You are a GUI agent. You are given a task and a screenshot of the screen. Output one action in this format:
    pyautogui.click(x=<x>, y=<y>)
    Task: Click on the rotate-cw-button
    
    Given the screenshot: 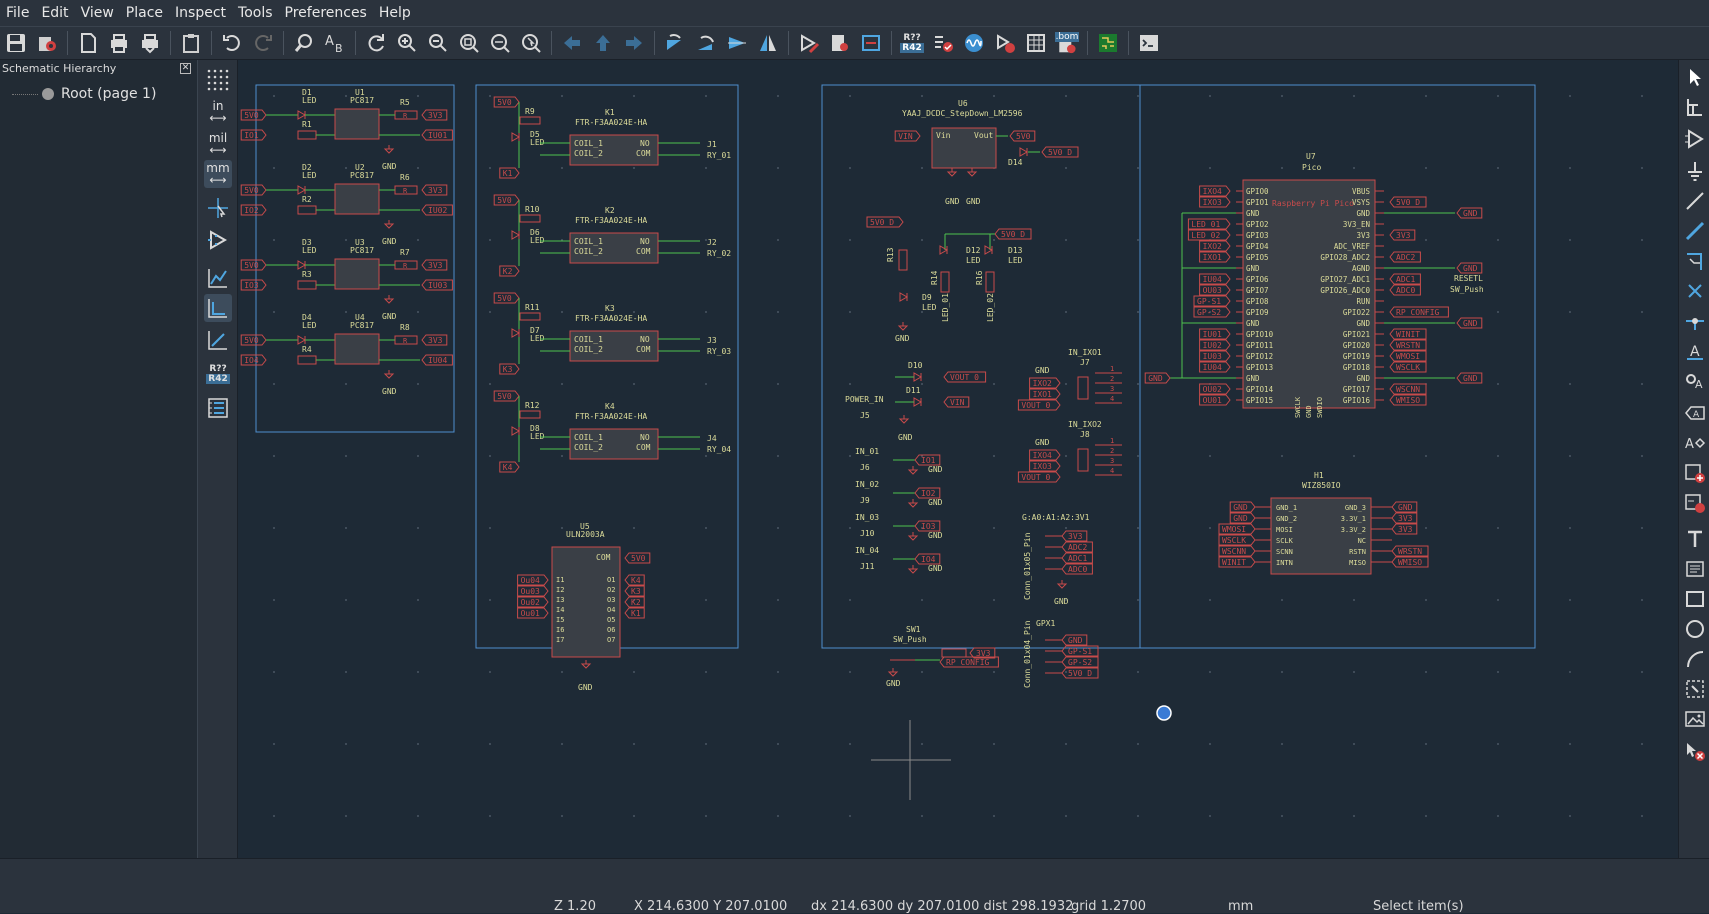 What is the action you would take?
    pyautogui.click(x=706, y=43)
    